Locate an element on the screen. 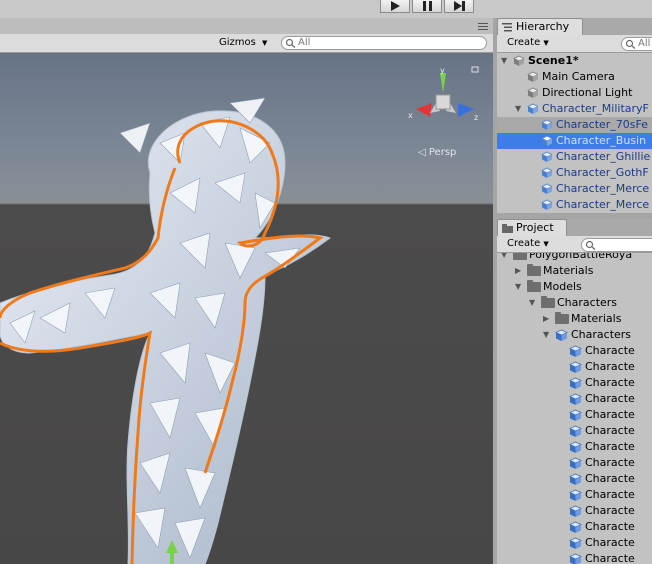 The width and height of the screenshot is (652, 564). gizmos-dropdown: Gizmos ▼ is located at coordinates (246, 43).